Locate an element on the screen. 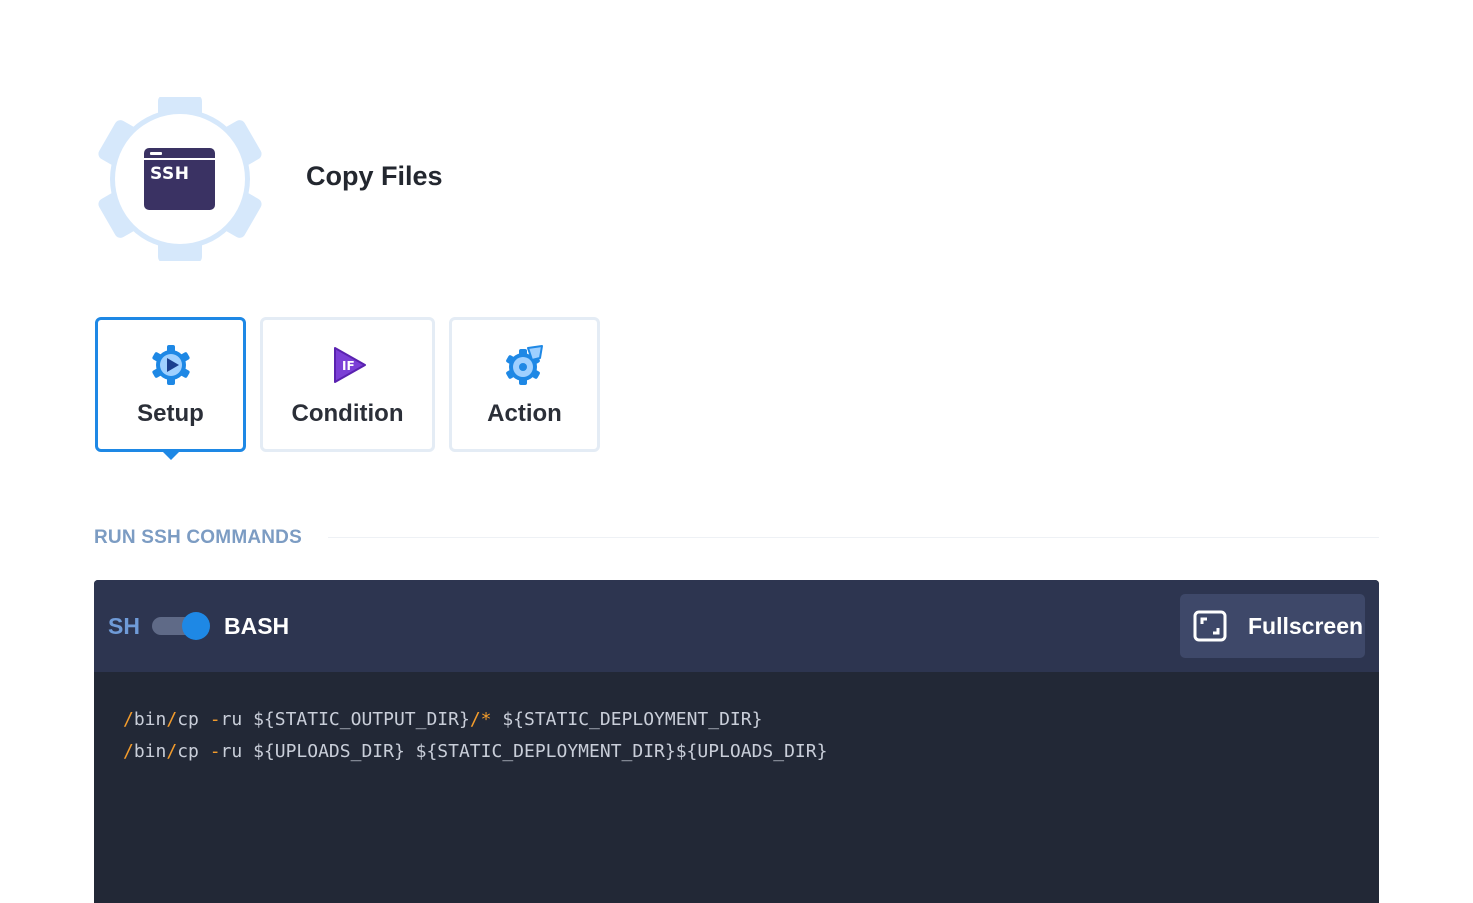 The image size is (1473, 903). shell-sh-label: SH is located at coordinates (124, 626).